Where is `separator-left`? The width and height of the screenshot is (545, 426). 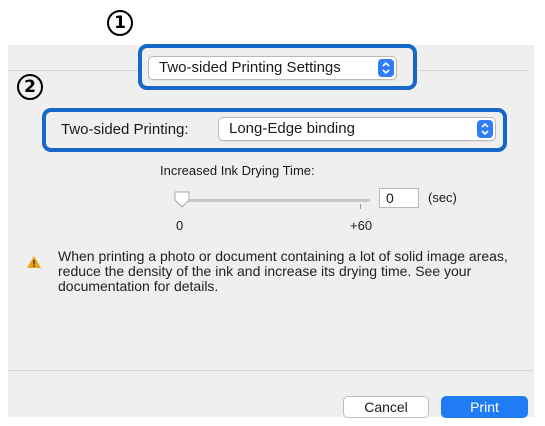
separator-left is located at coordinates (75, 70).